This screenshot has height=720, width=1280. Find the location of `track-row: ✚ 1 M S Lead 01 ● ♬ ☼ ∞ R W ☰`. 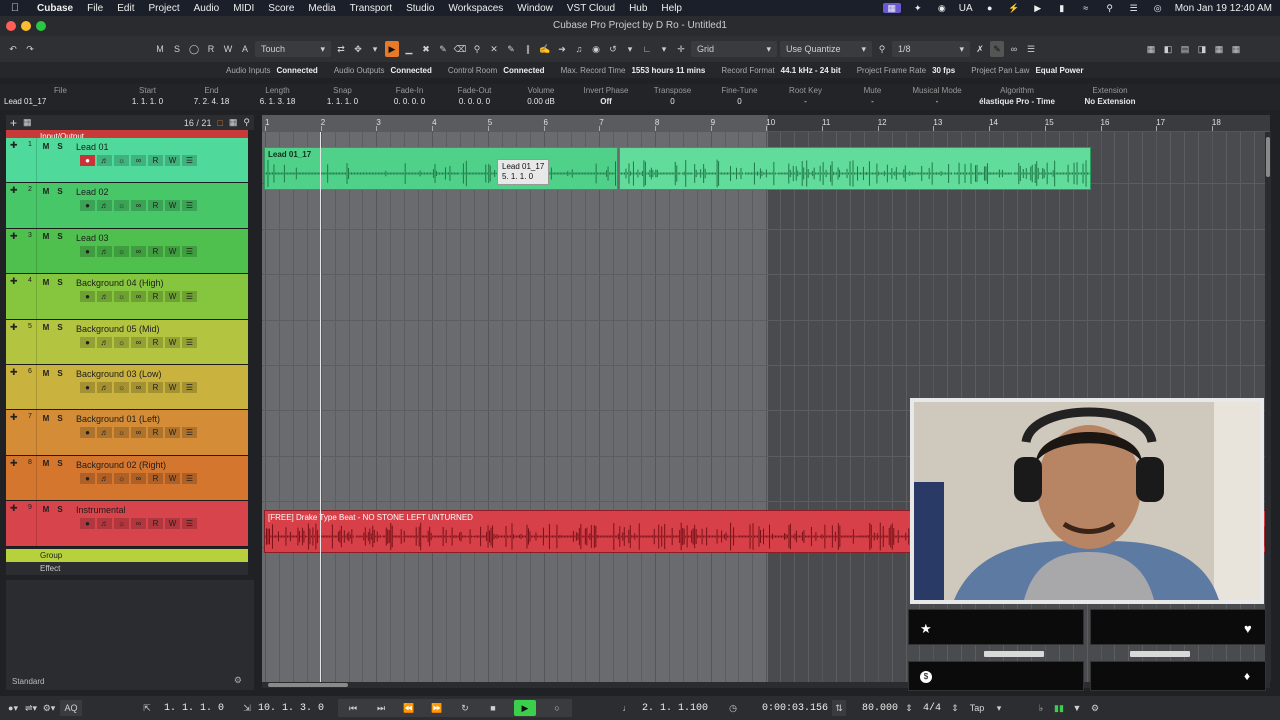

track-row: ✚ 1 M S Lead 01 ● ♬ ☼ ∞ R W ☰ is located at coordinates (127, 161).